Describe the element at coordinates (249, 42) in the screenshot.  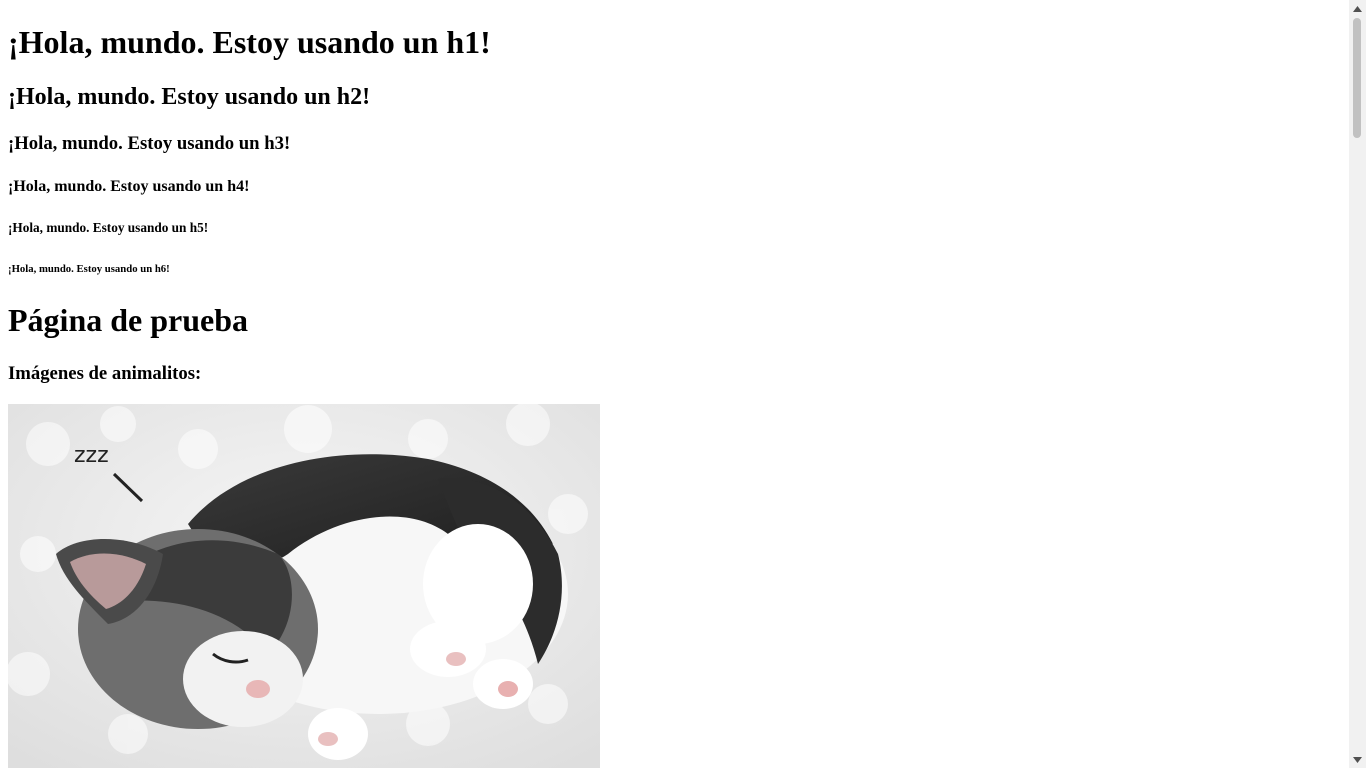
I see `heading-h1: ¡Hola, mundo. Estoy usando un h1!` at that location.